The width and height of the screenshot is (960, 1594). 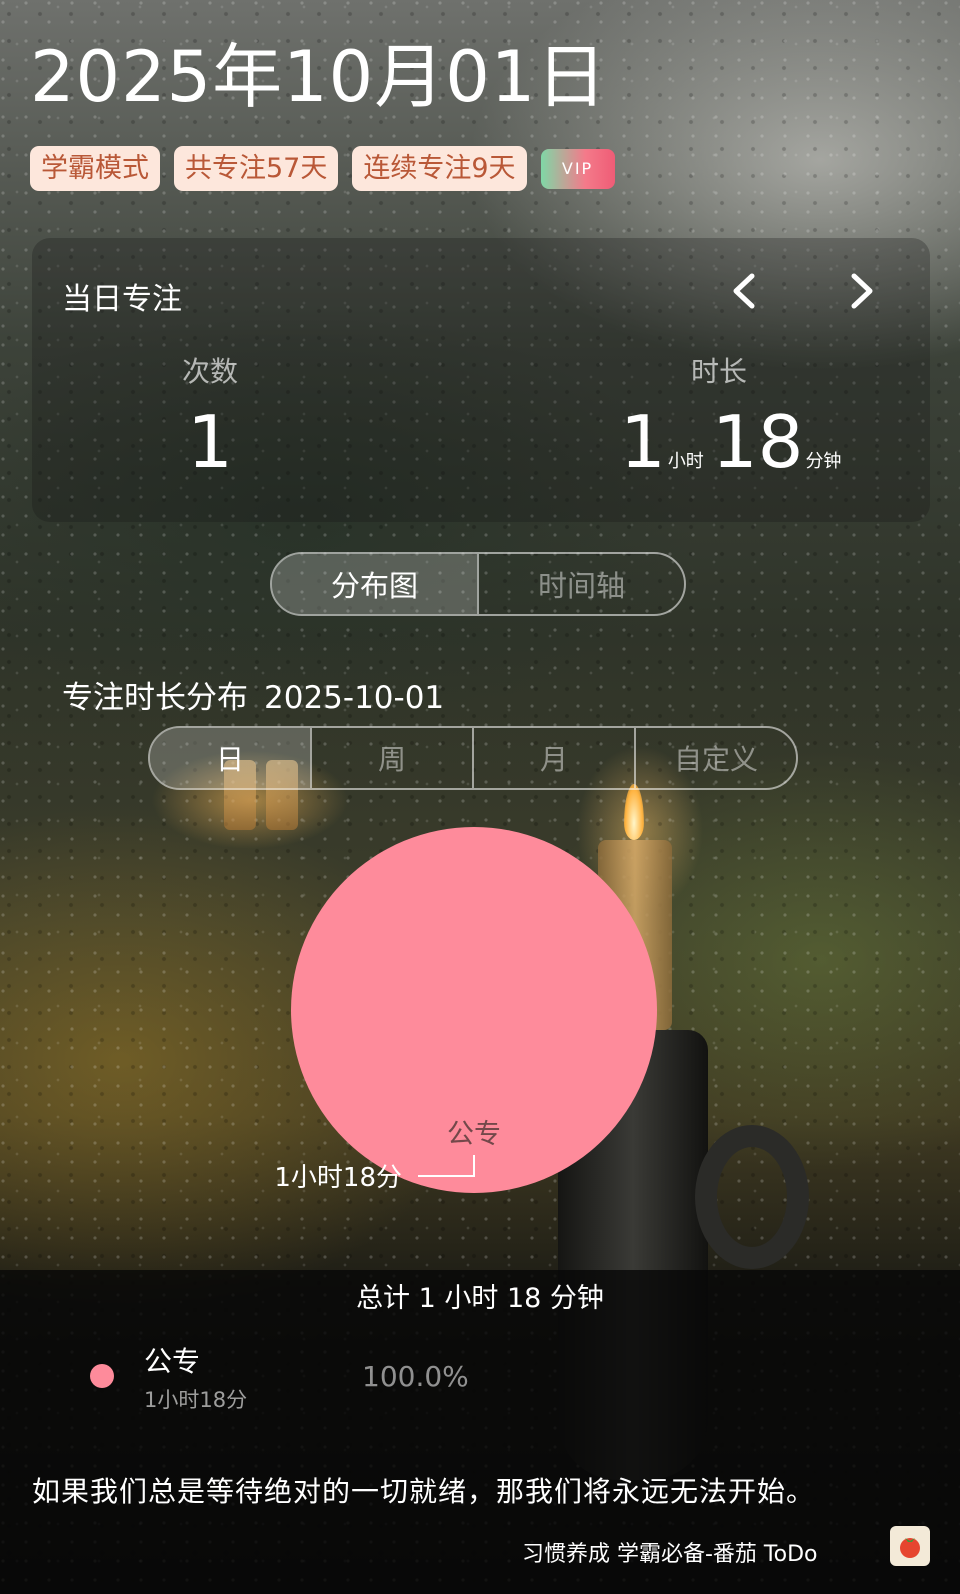 What do you see at coordinates (230, 758) in the screenshot?
I see `tab-day: 日` at bounding box center [230, 758].